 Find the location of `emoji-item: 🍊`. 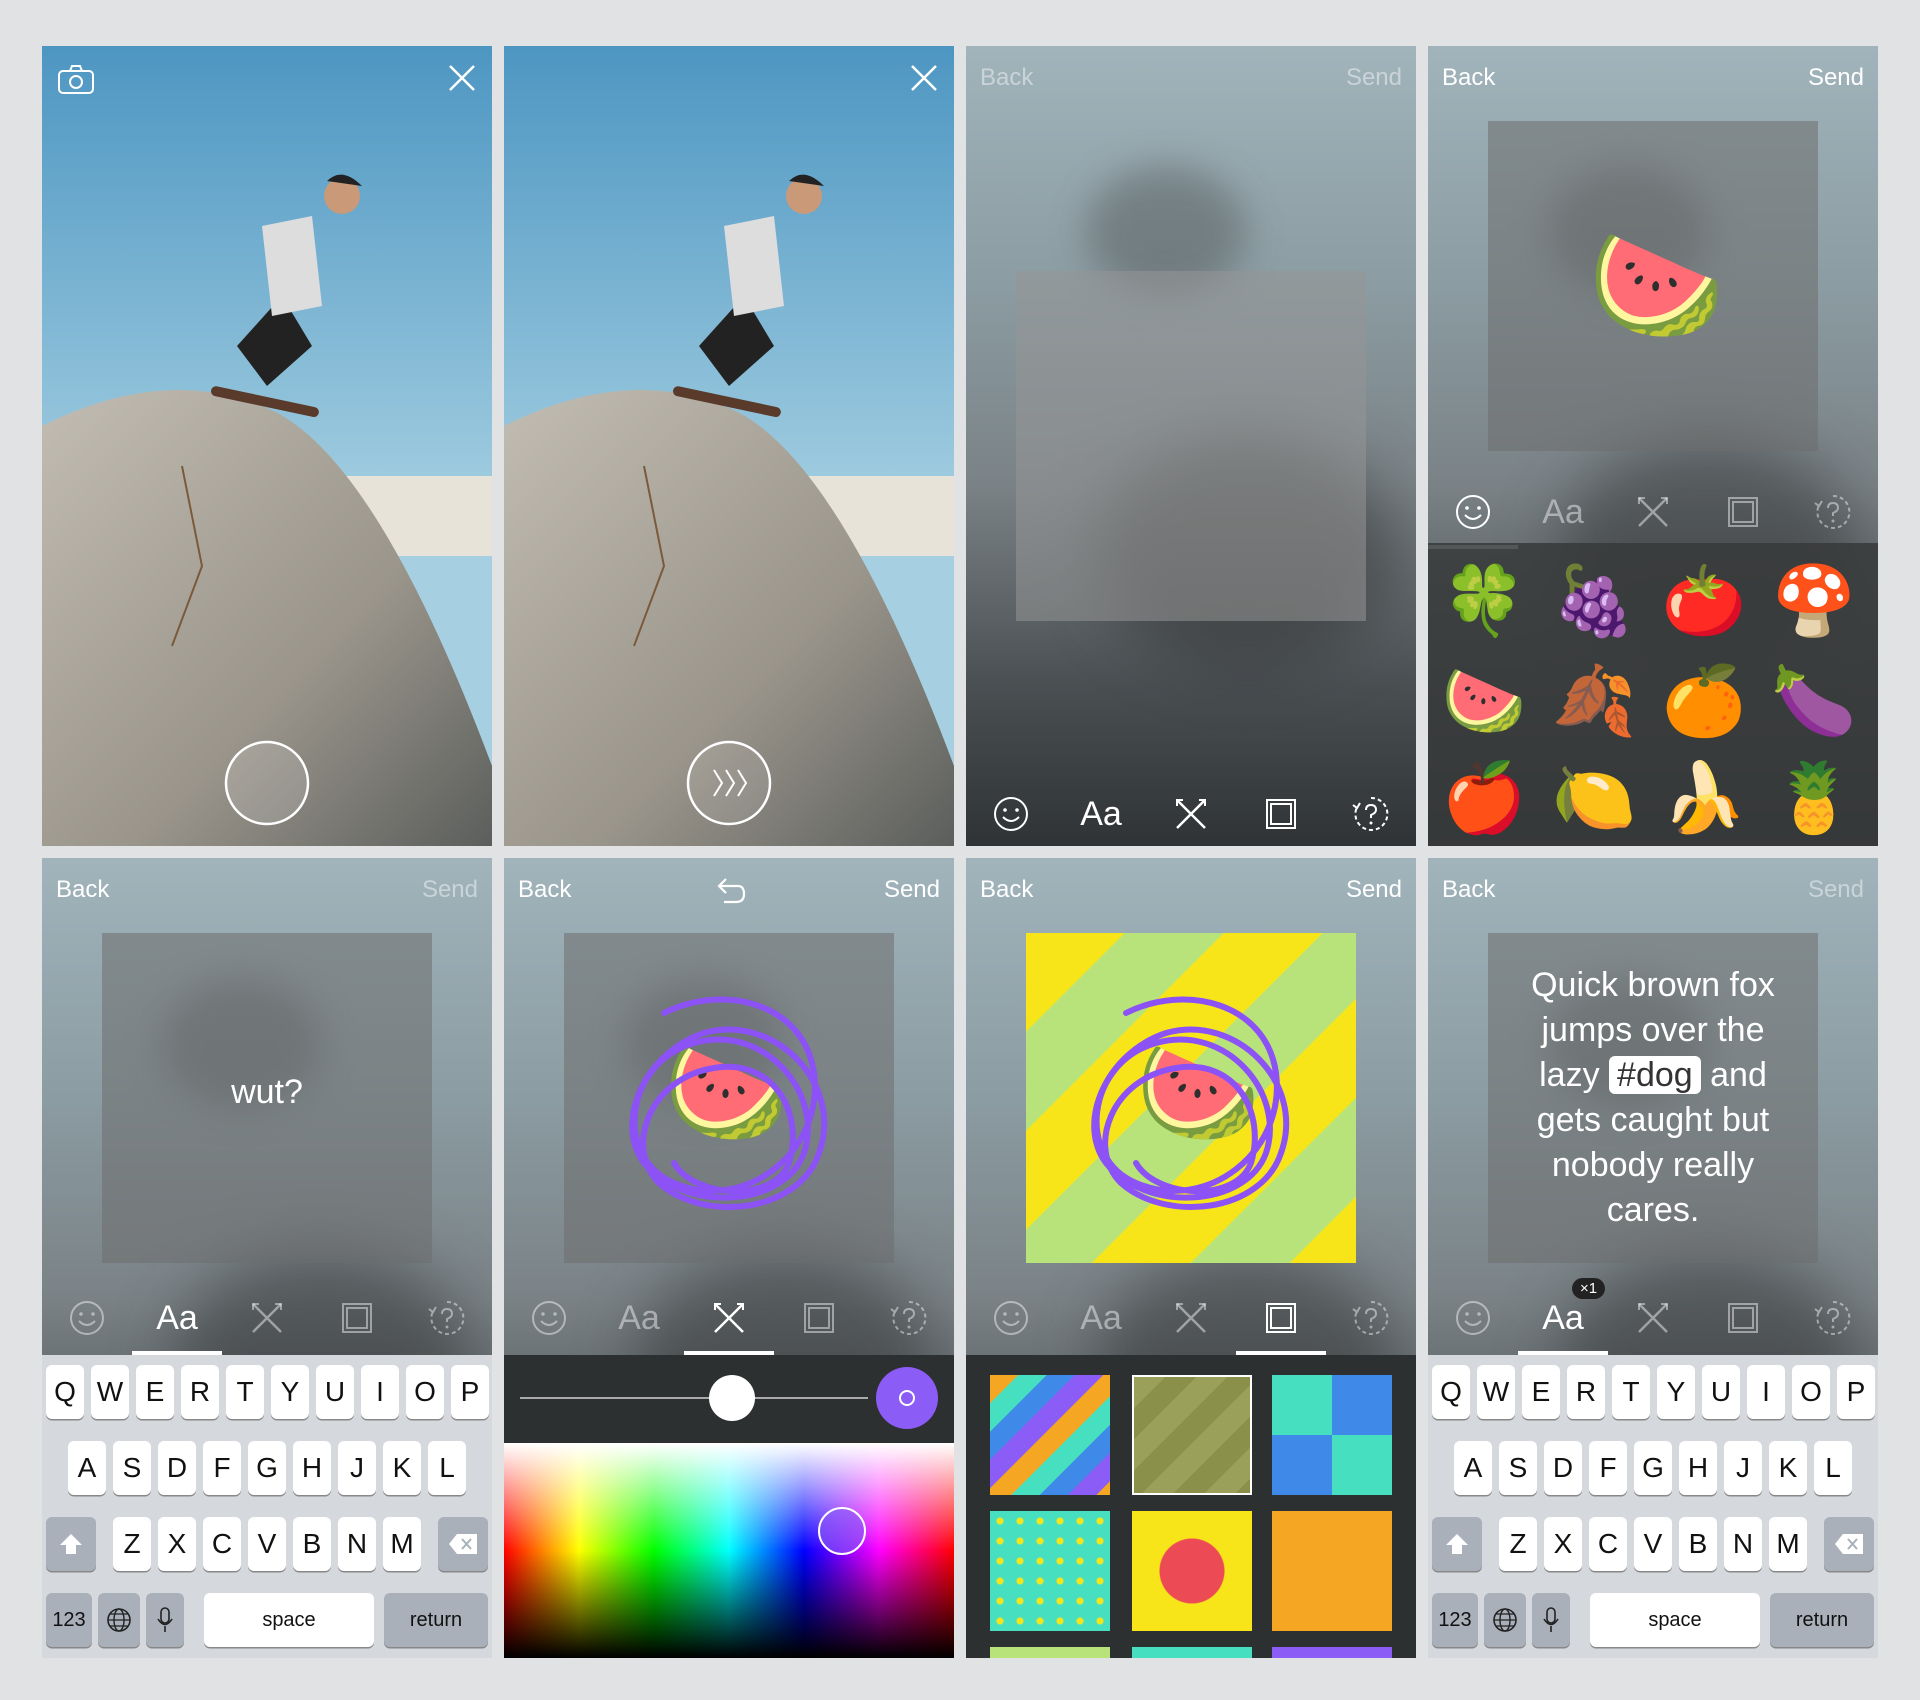

emoji-item: 🍊 is located at coordinates (1704, 701).